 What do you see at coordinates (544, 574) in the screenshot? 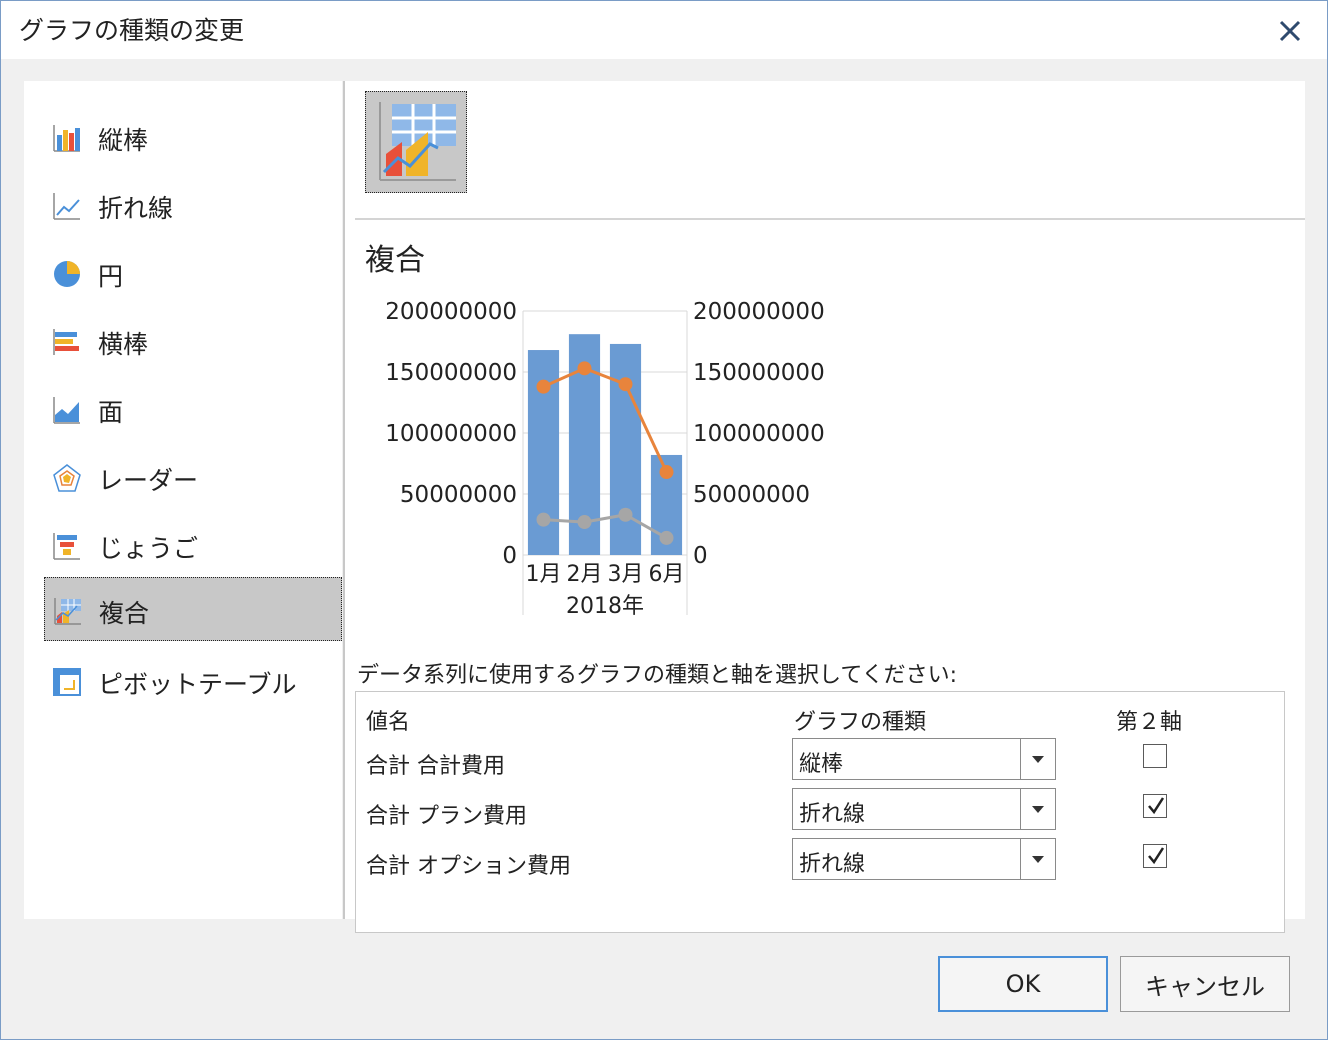
I see `x-tick-label: 1月` at bounding box center [544, 574].